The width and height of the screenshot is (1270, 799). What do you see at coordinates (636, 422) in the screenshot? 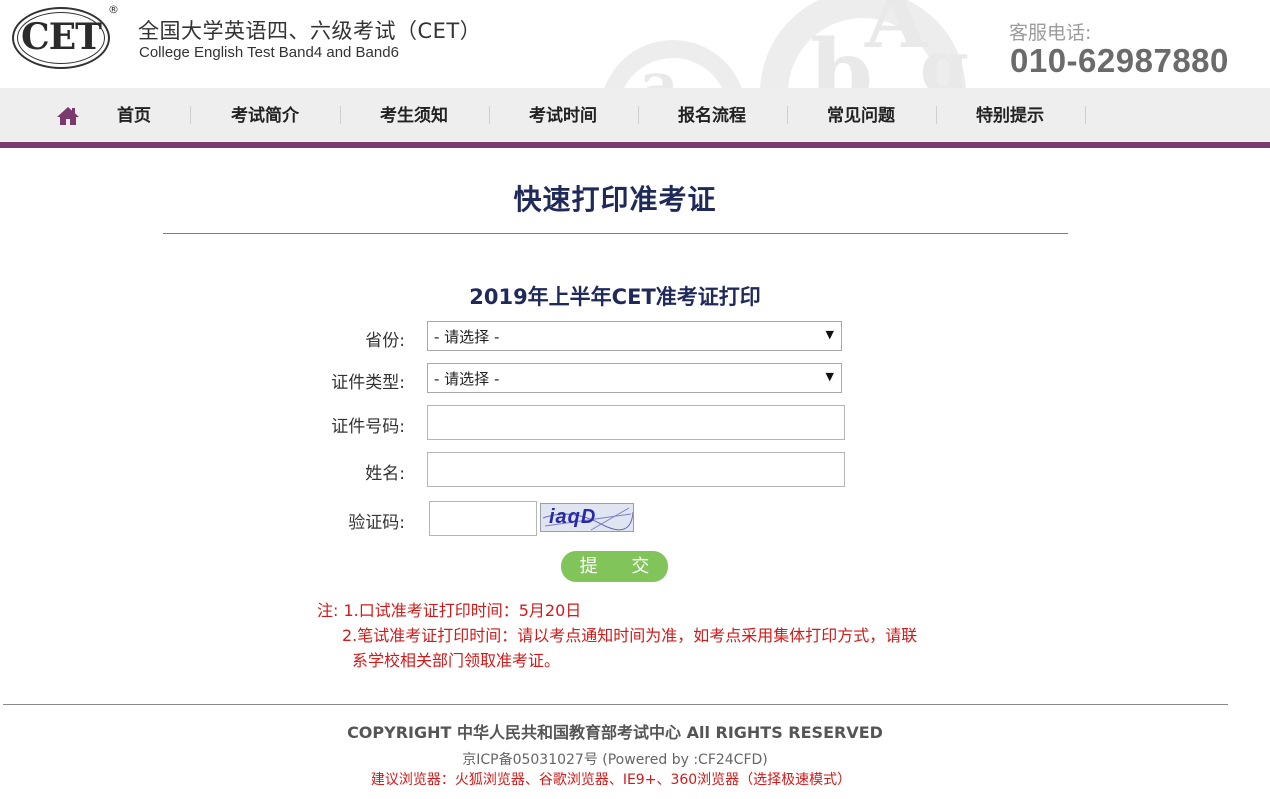
I see `id-number-input` at bounding box center [636, 422].